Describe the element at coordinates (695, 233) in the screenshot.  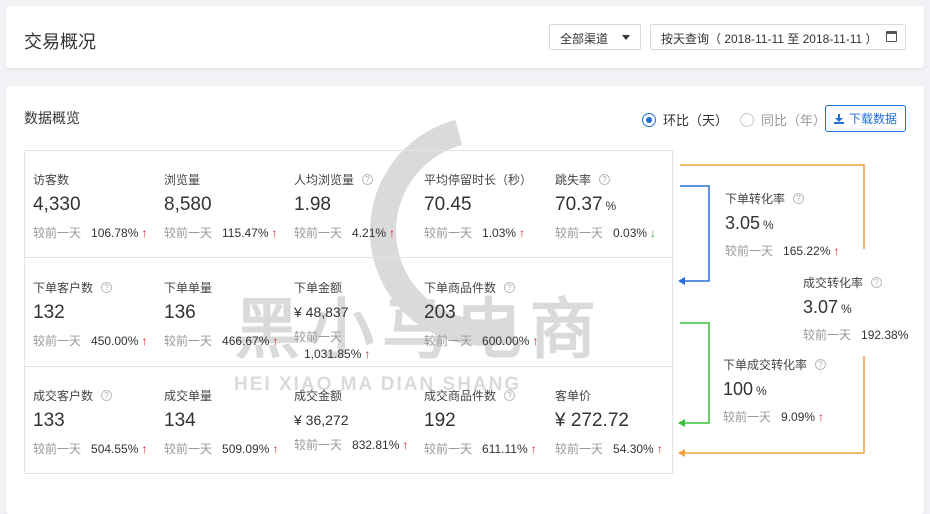
I see `flow-line-blue` at that location.